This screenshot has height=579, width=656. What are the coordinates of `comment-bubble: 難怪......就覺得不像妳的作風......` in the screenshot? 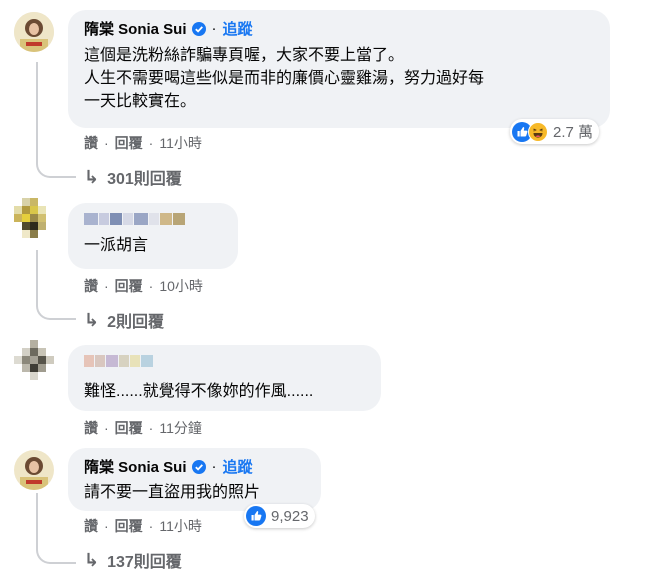 It's located at (224, 378).